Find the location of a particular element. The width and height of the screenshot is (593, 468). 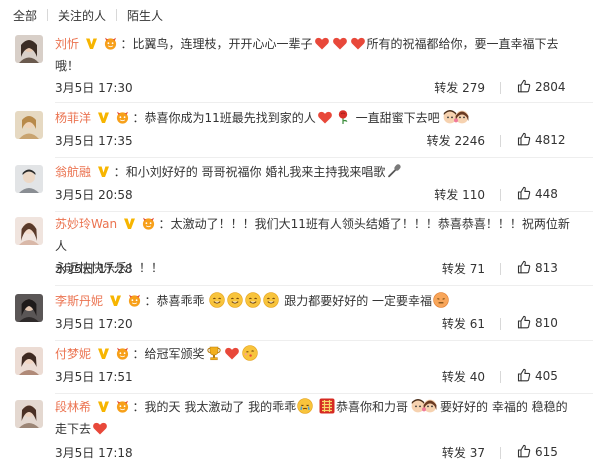

comment-time: 3月5日 17:30 is located at coordinates (94, 88).